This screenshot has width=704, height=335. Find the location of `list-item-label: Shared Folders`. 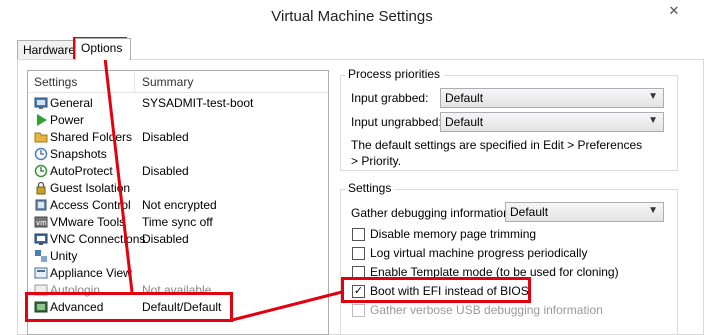

list-item-label: Shared Folders is located at coordinates (91, 137).